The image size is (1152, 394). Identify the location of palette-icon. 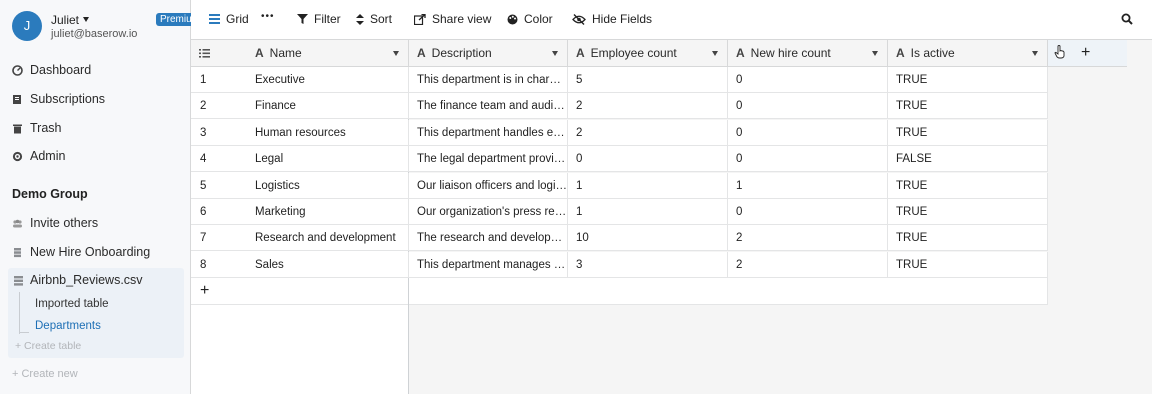
(512, 19).